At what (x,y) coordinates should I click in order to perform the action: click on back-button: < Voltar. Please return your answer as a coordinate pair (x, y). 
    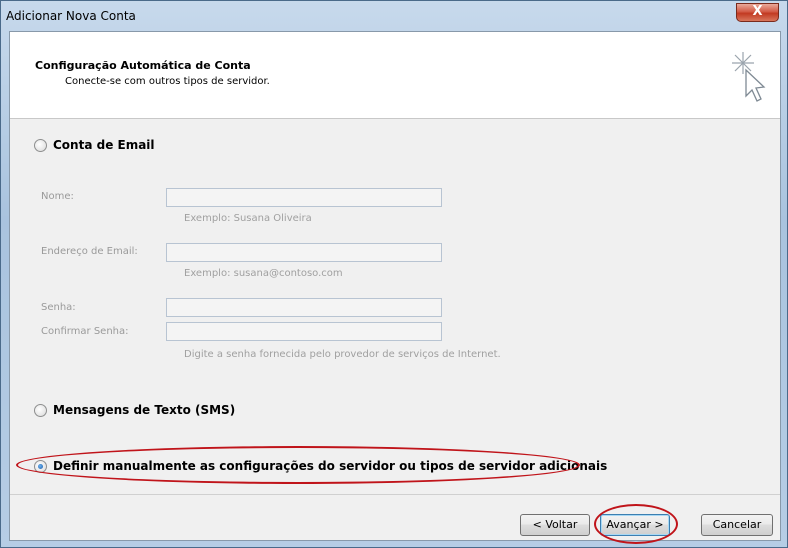
    Looking at the image, I should click on (555, 525).